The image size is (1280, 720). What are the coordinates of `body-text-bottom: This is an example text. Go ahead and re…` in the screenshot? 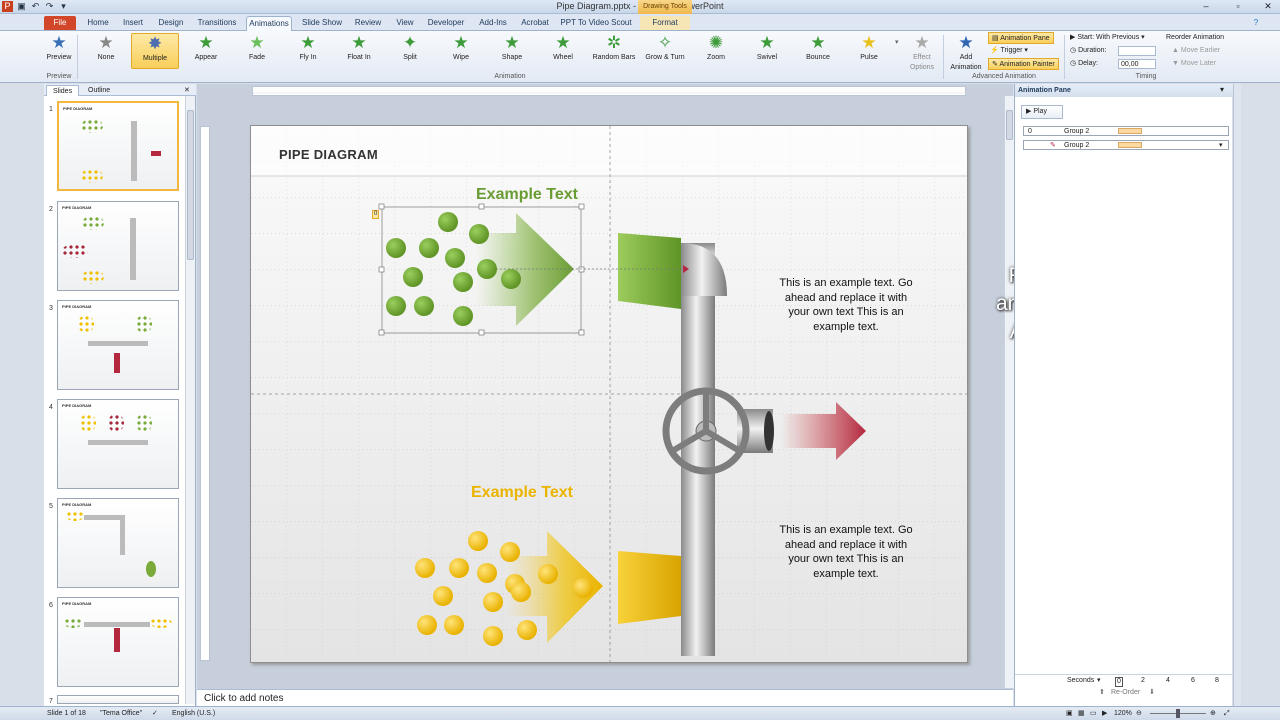 It's located at (846, 552).